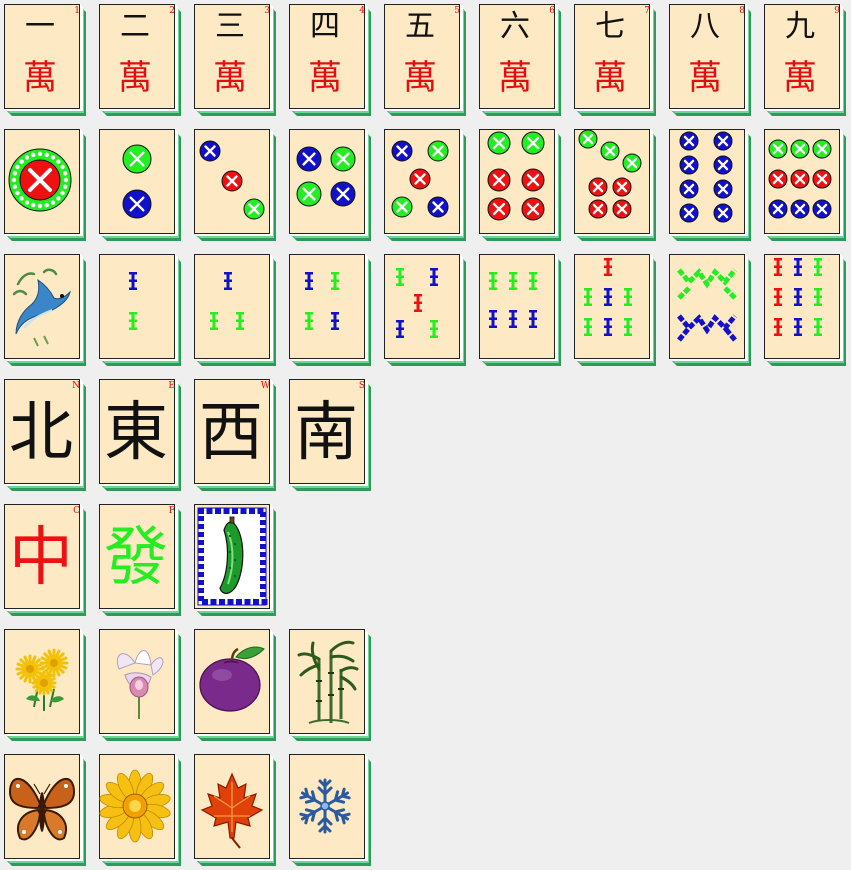 The height and width of the screenshot is (870, 851). I want to click on character-tile: 二萬 2, so click(140, 60).